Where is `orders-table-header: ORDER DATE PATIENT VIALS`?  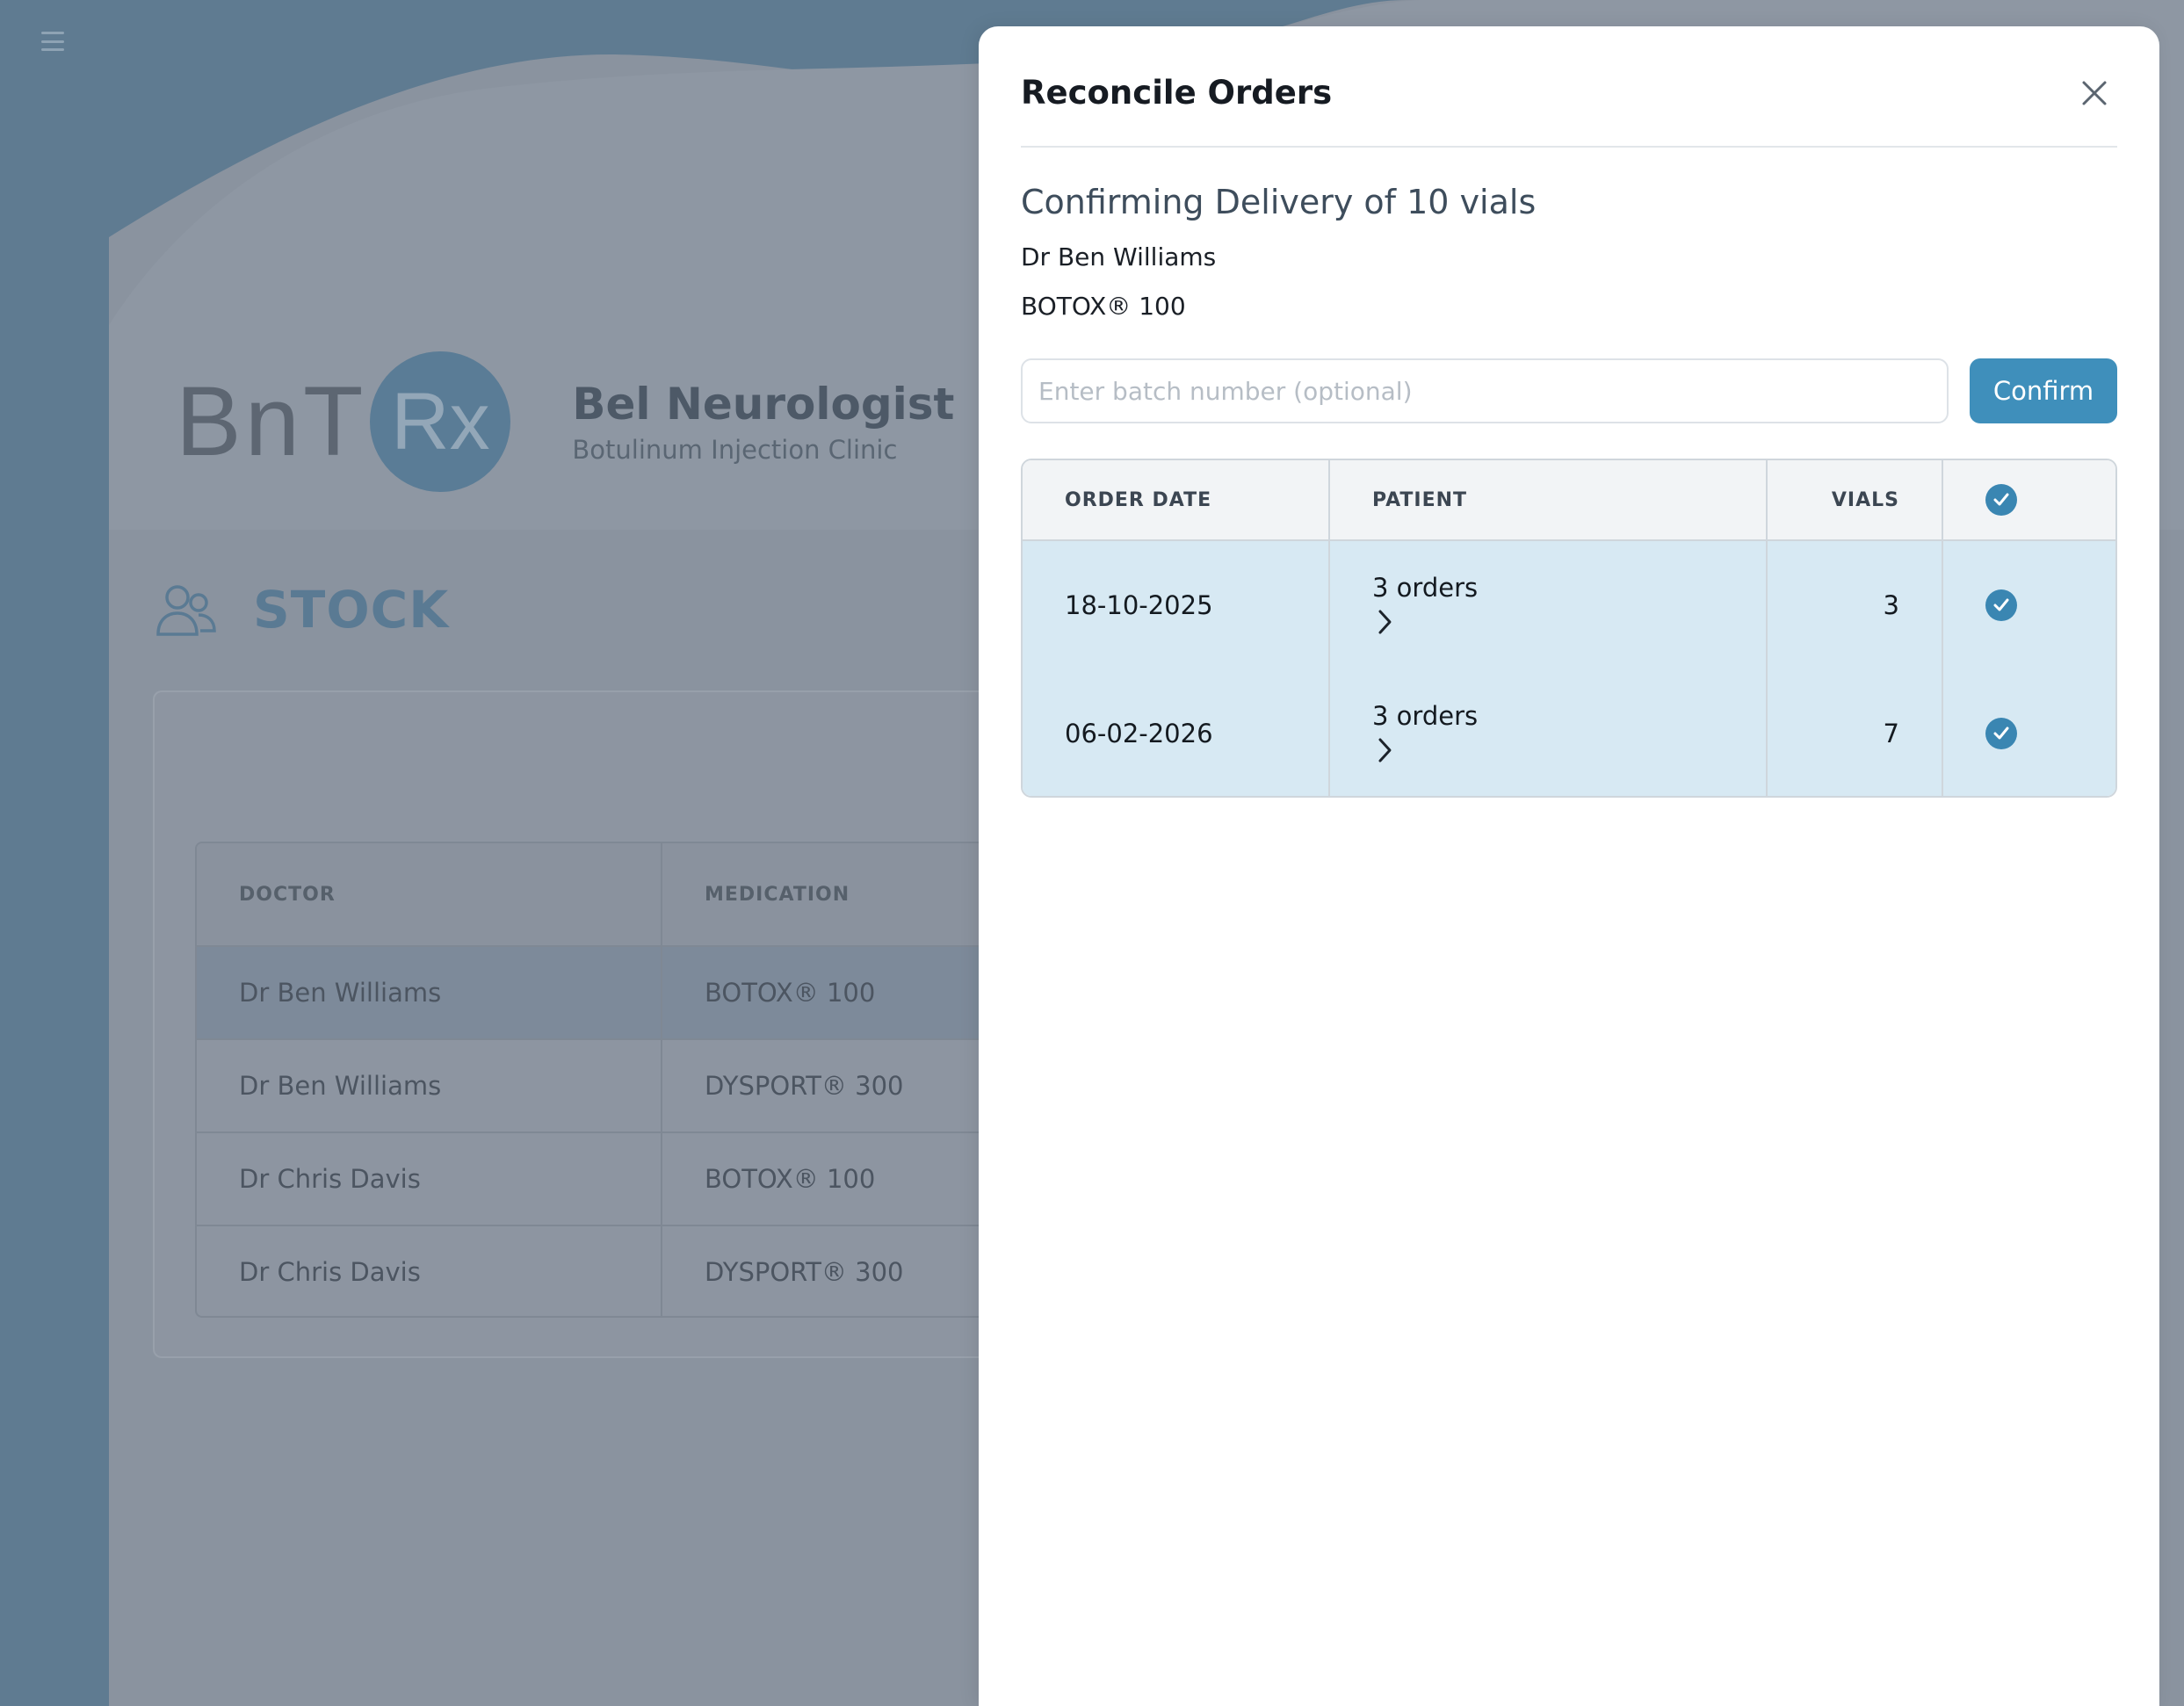 orders-table-header: ORDER DATE PATIENT VIALS is located at coordinates (1569, 500).